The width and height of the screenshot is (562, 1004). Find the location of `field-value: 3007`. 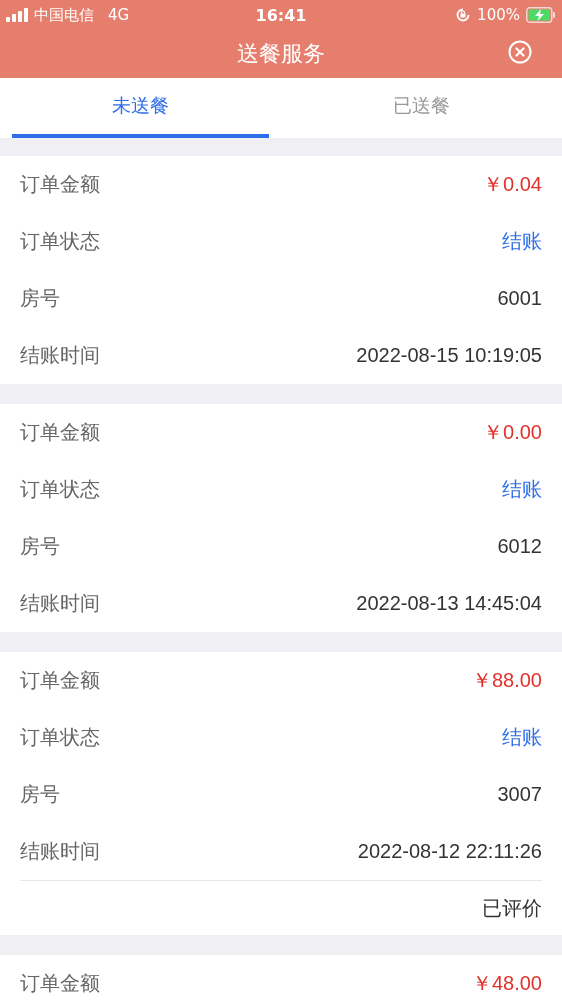

field-value: 3007 is located at coordinates (519, 794).